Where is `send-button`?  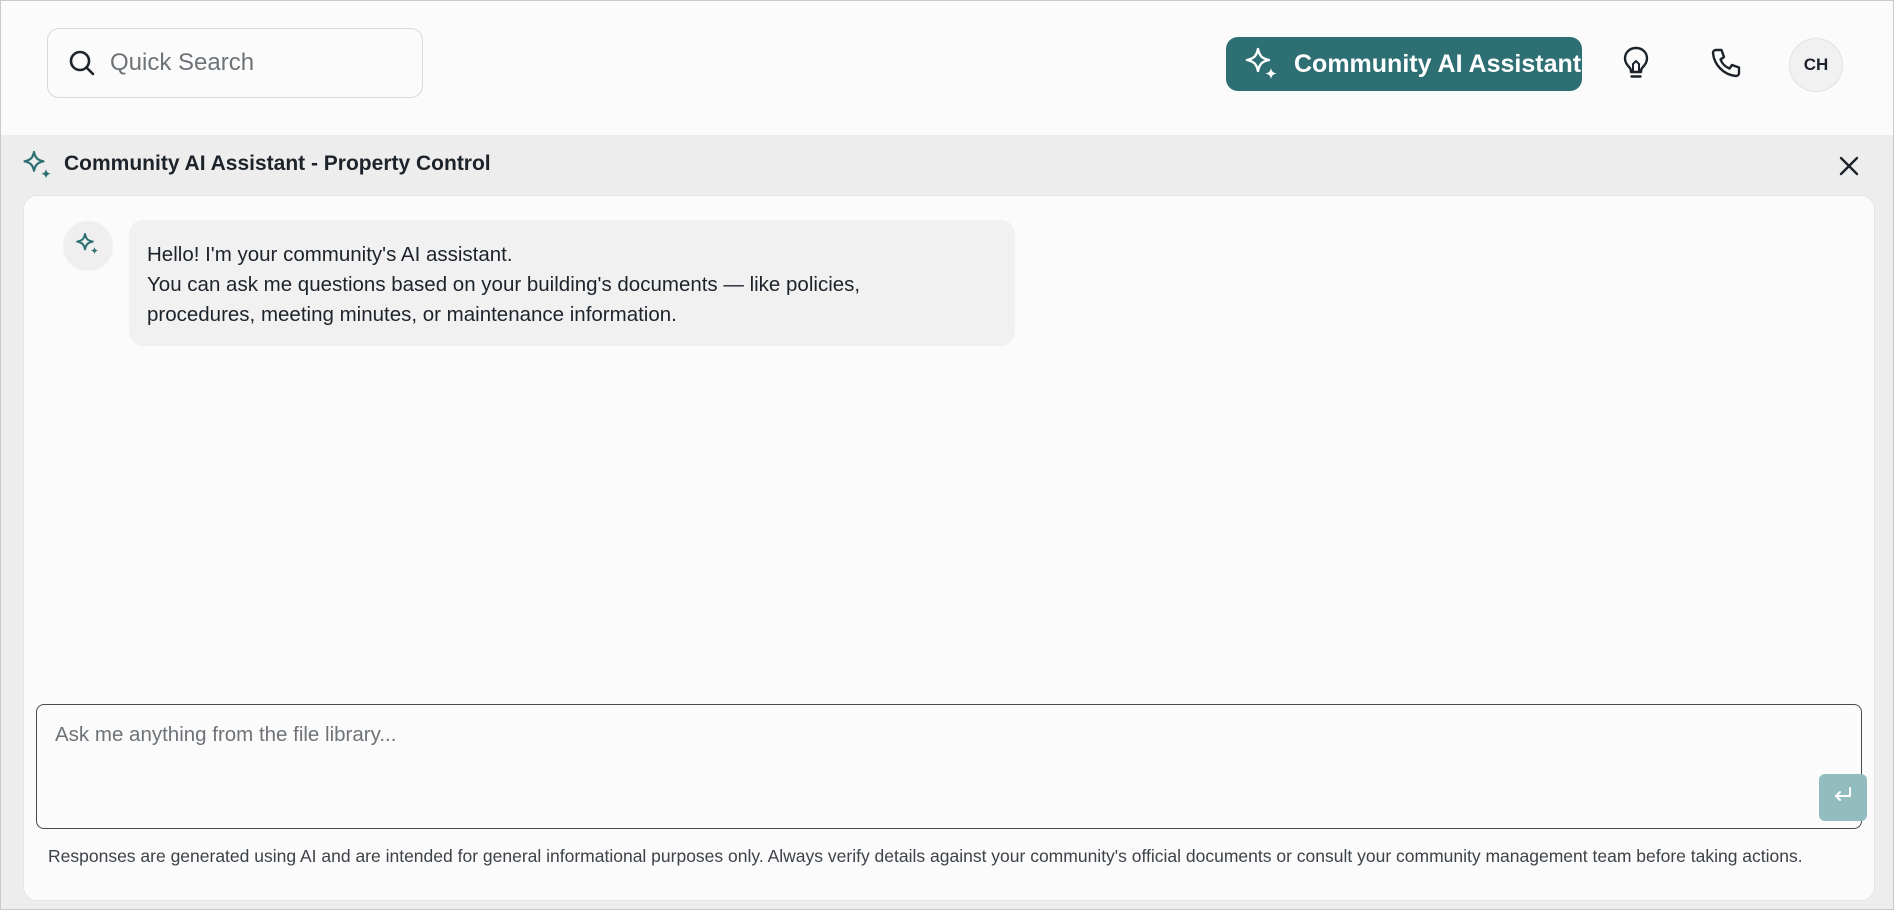 send-button is located at coordinates (1843, 797).